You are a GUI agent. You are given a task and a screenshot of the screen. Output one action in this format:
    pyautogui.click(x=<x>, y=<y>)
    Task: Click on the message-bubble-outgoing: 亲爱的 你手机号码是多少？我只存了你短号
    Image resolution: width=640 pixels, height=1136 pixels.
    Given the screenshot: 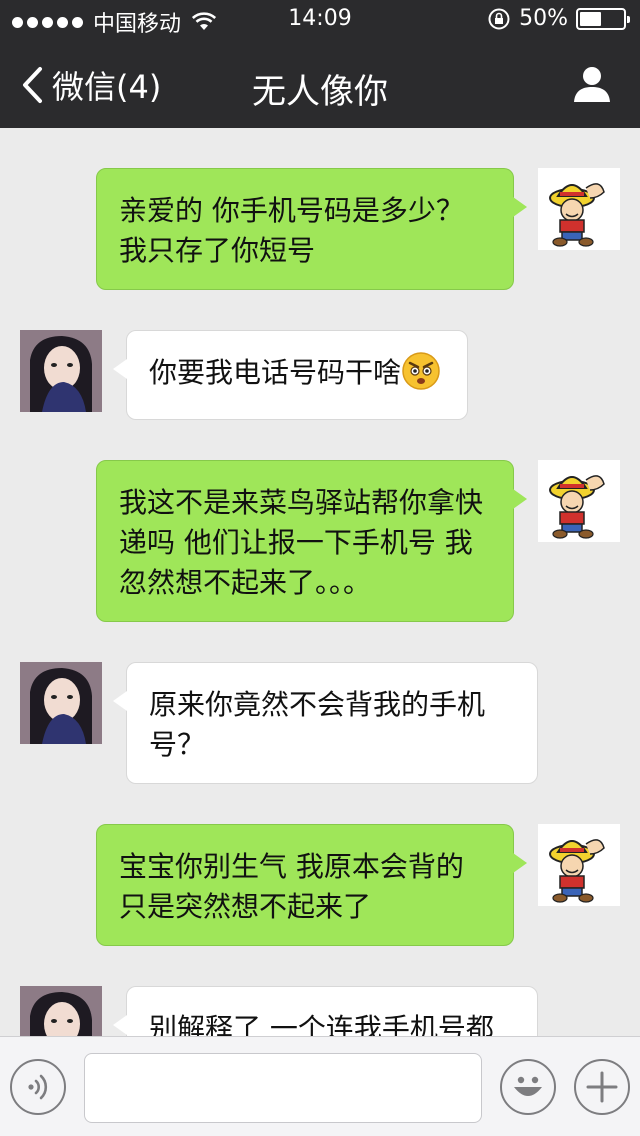 What is the action you would take?
    pyautogui.click(x=311, y=229)
    